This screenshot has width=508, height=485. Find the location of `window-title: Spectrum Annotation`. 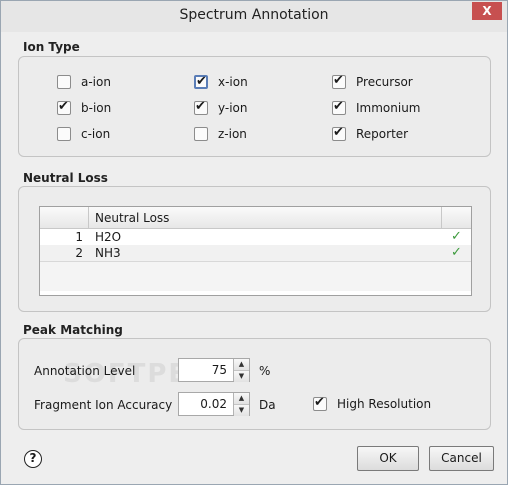

window-title: Spectrum Annotation is located at coordinates (254, 15).